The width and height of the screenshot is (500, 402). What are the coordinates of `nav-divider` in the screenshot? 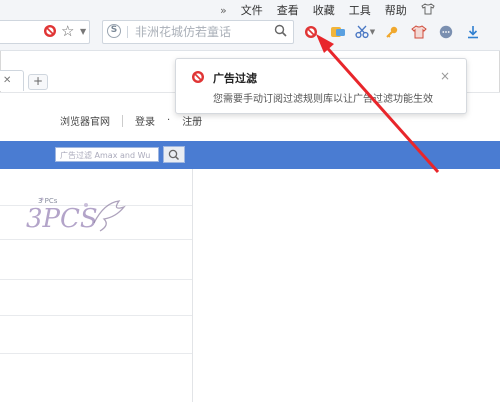 It's located at (122, 120).